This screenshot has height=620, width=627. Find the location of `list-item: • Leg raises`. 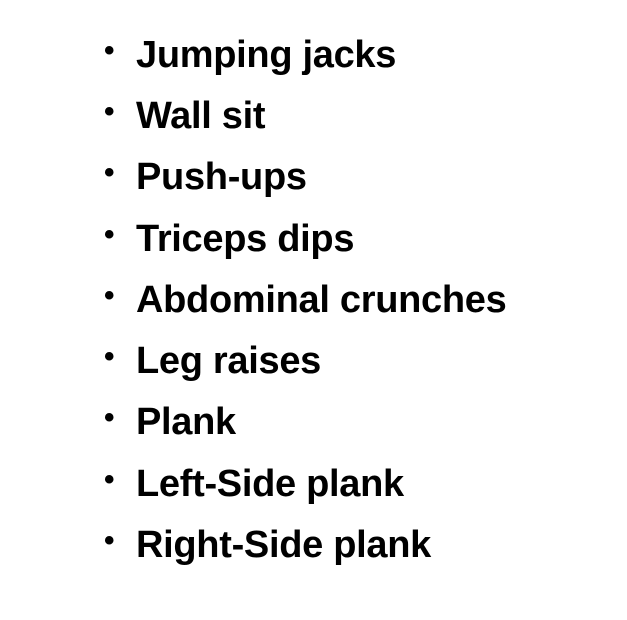

list-item: • Leg raises is located at coordinates (305, 360).